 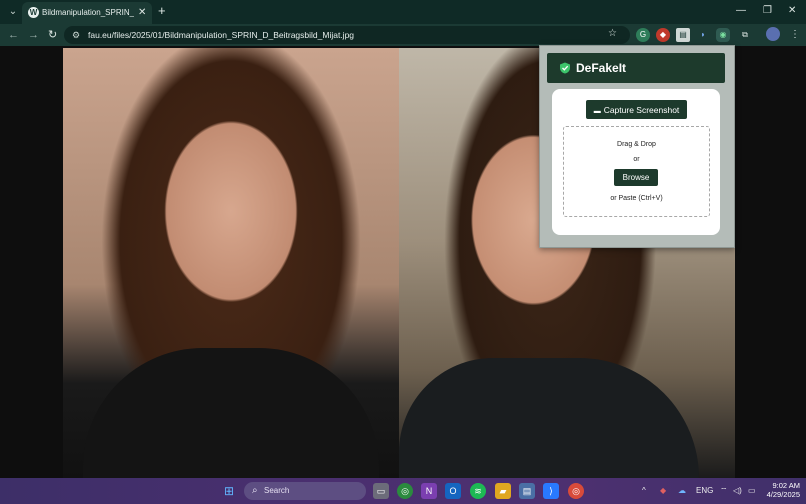 I want to click on outlook-icon: O, so click(x=453, y=491).